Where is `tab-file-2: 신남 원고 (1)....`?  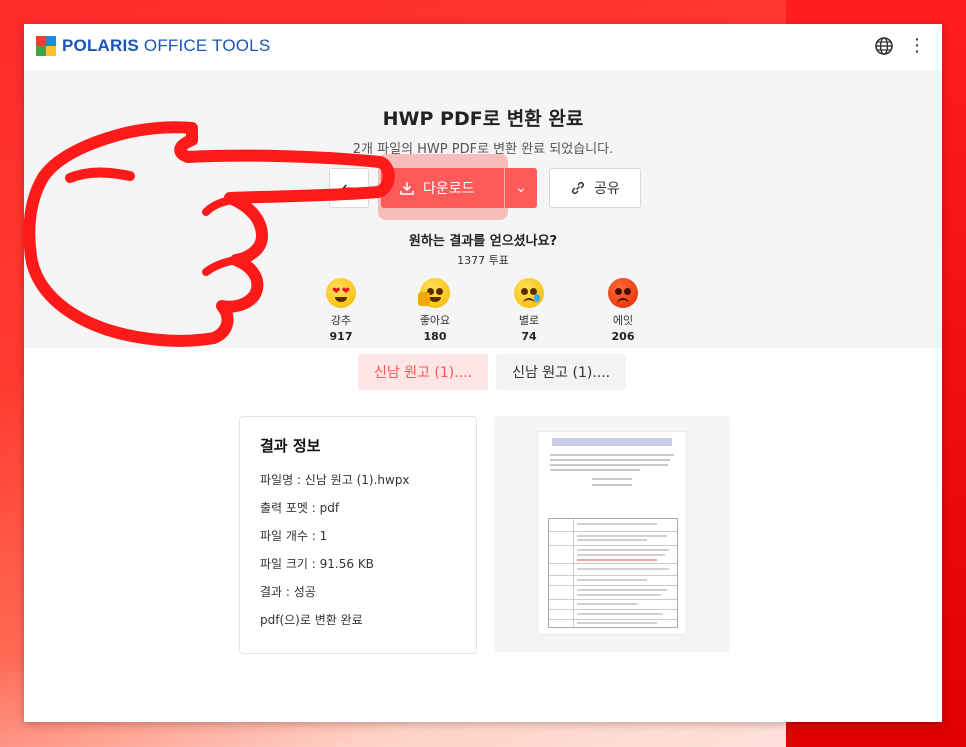 tab-file-2: 신남 원고 (1).... is located at coordinates (561, 372).